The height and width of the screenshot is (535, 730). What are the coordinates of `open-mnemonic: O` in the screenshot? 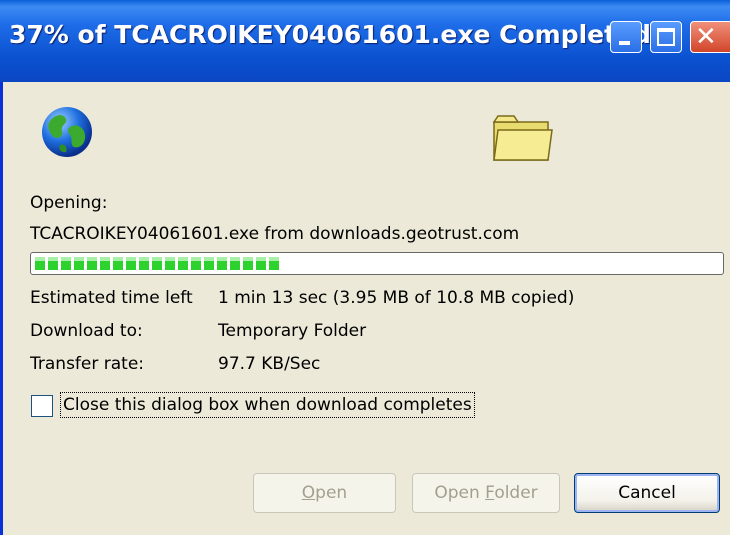 It's located at (308, 493).